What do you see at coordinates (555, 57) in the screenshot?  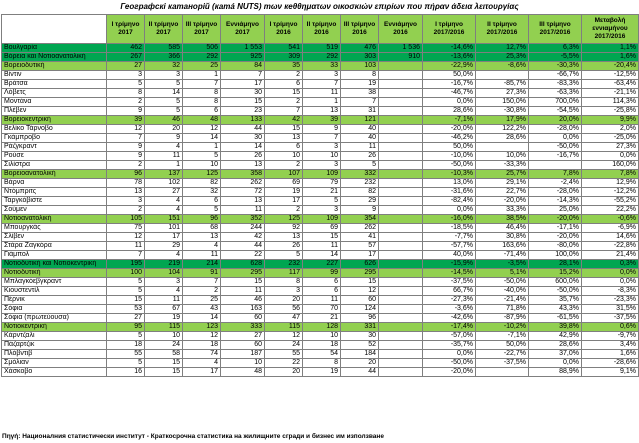 I see `percent-cell: -5,5%` at bounding box center [555, 57].